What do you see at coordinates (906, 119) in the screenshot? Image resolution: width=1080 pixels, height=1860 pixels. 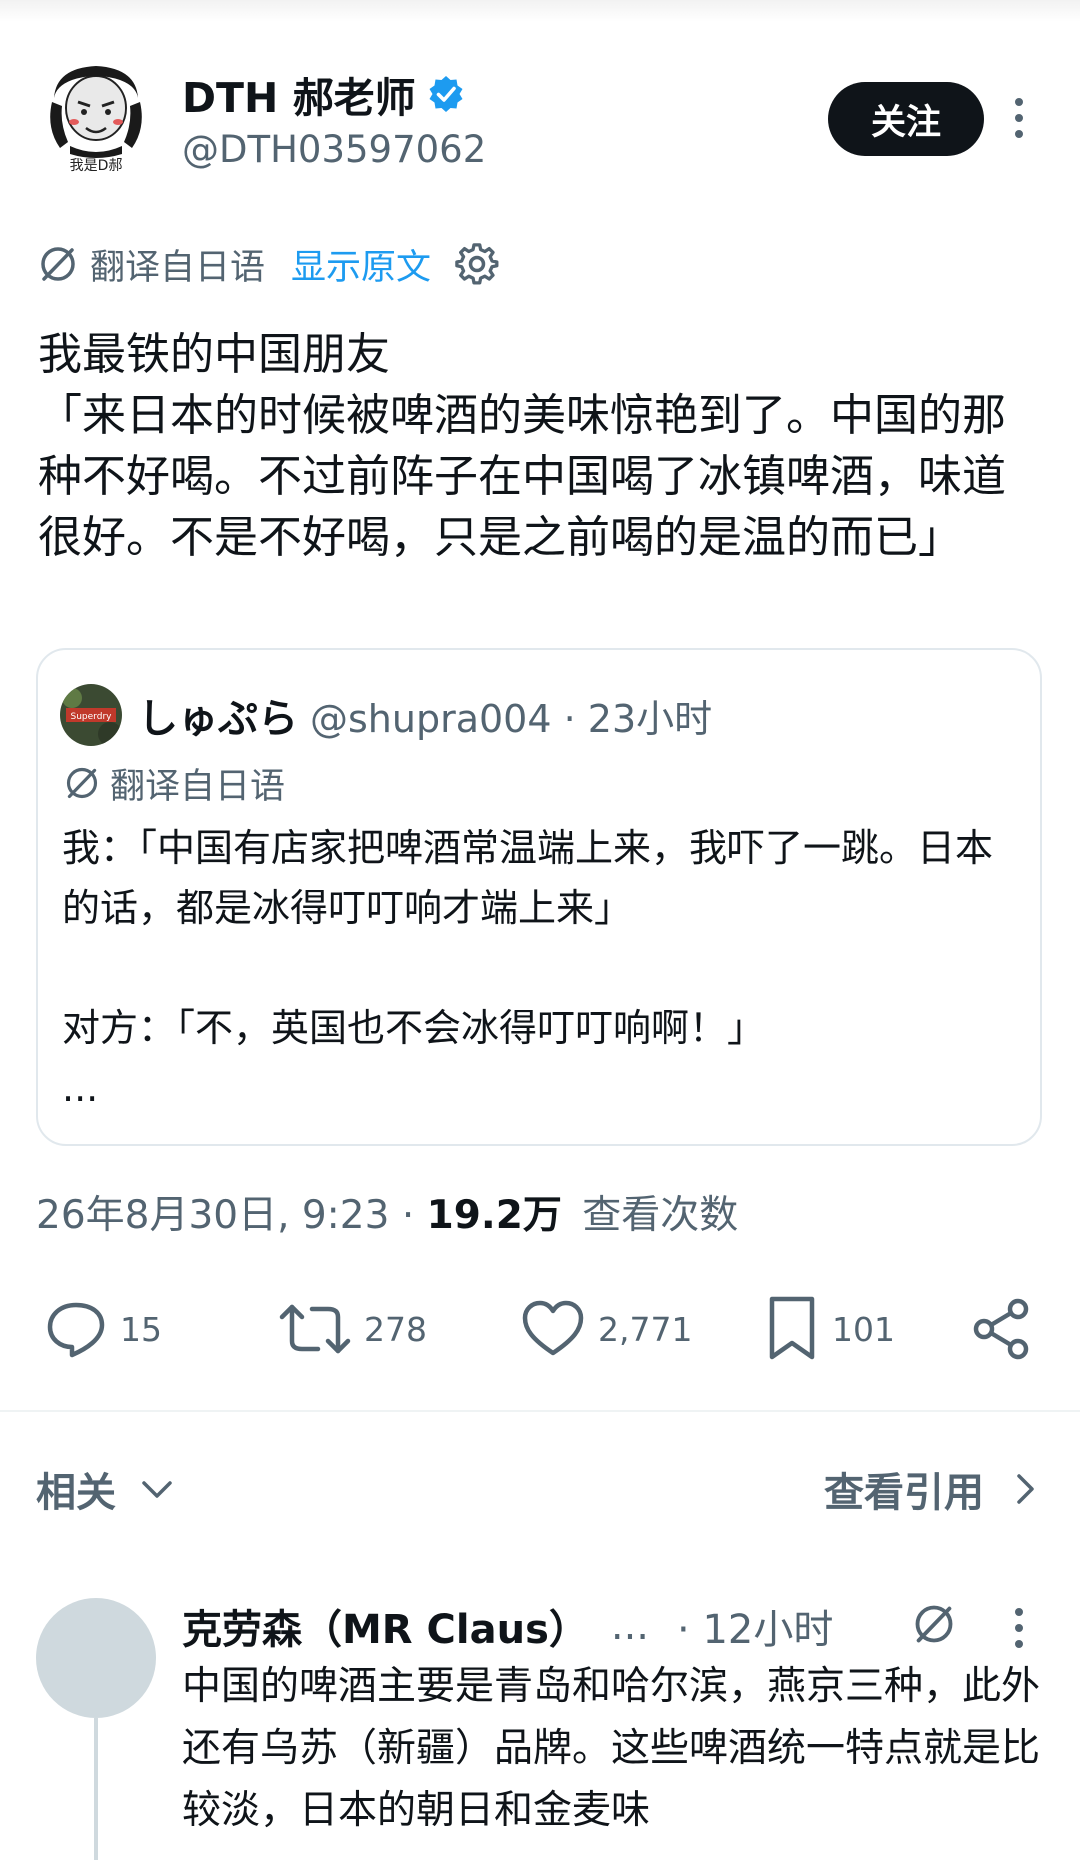 I see `follow-button: 关注` at bounding box center [906, 119].